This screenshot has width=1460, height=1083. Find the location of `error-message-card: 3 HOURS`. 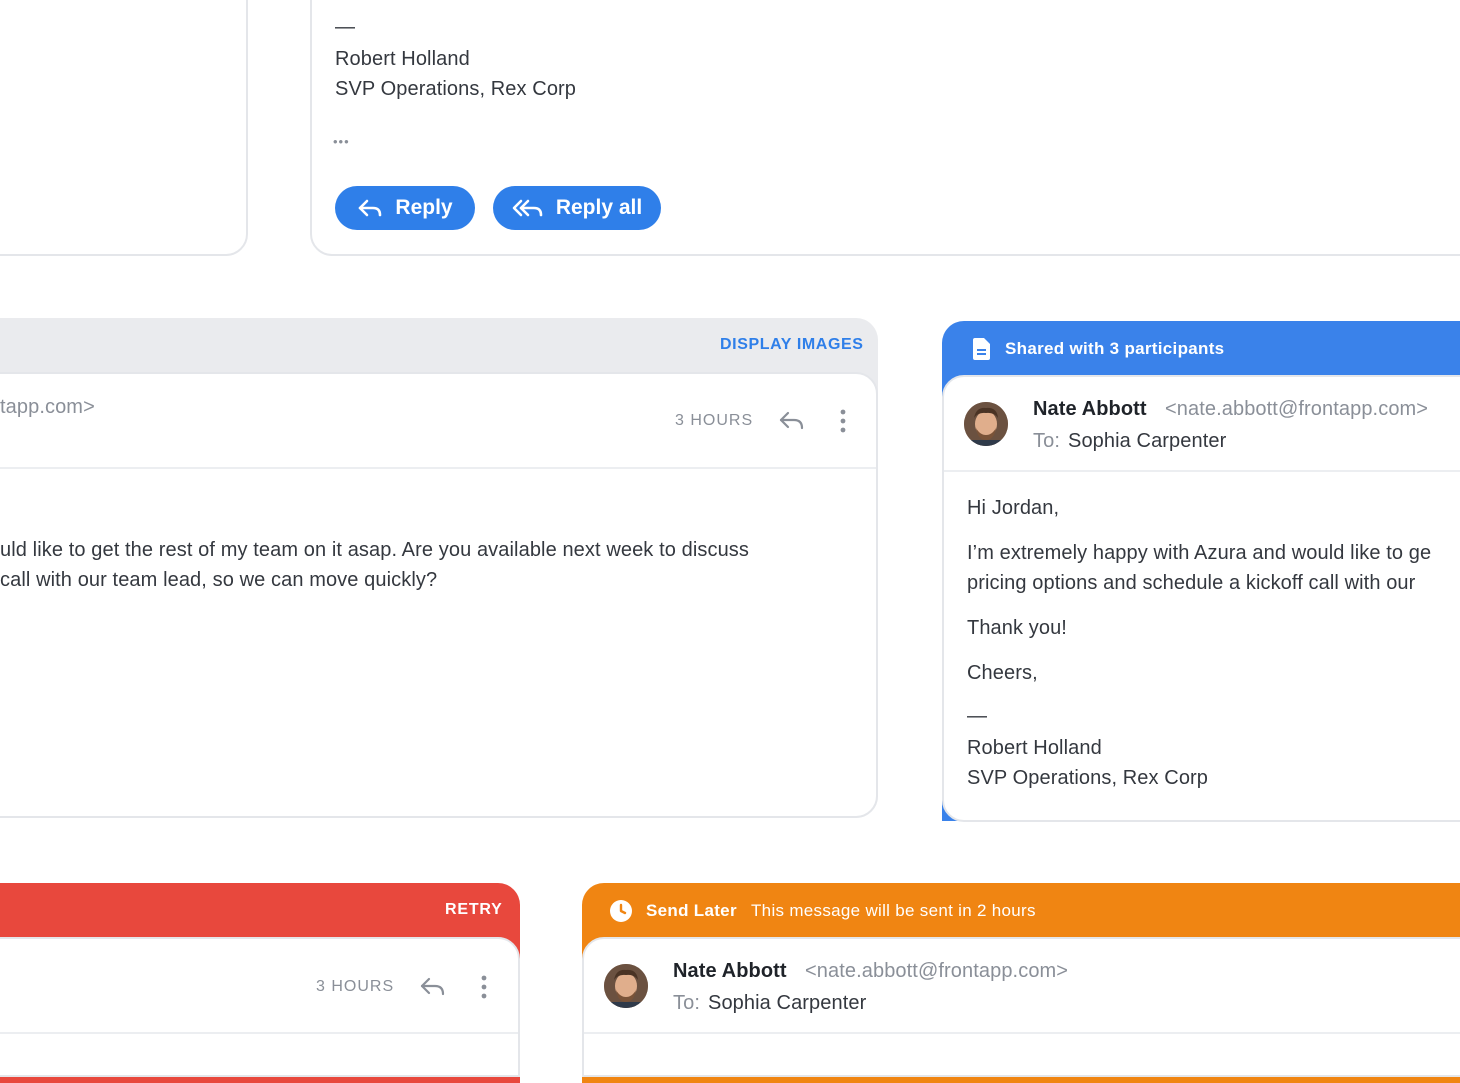

error-message-card: 3 HOURS is located at coordinates (260, 1007).